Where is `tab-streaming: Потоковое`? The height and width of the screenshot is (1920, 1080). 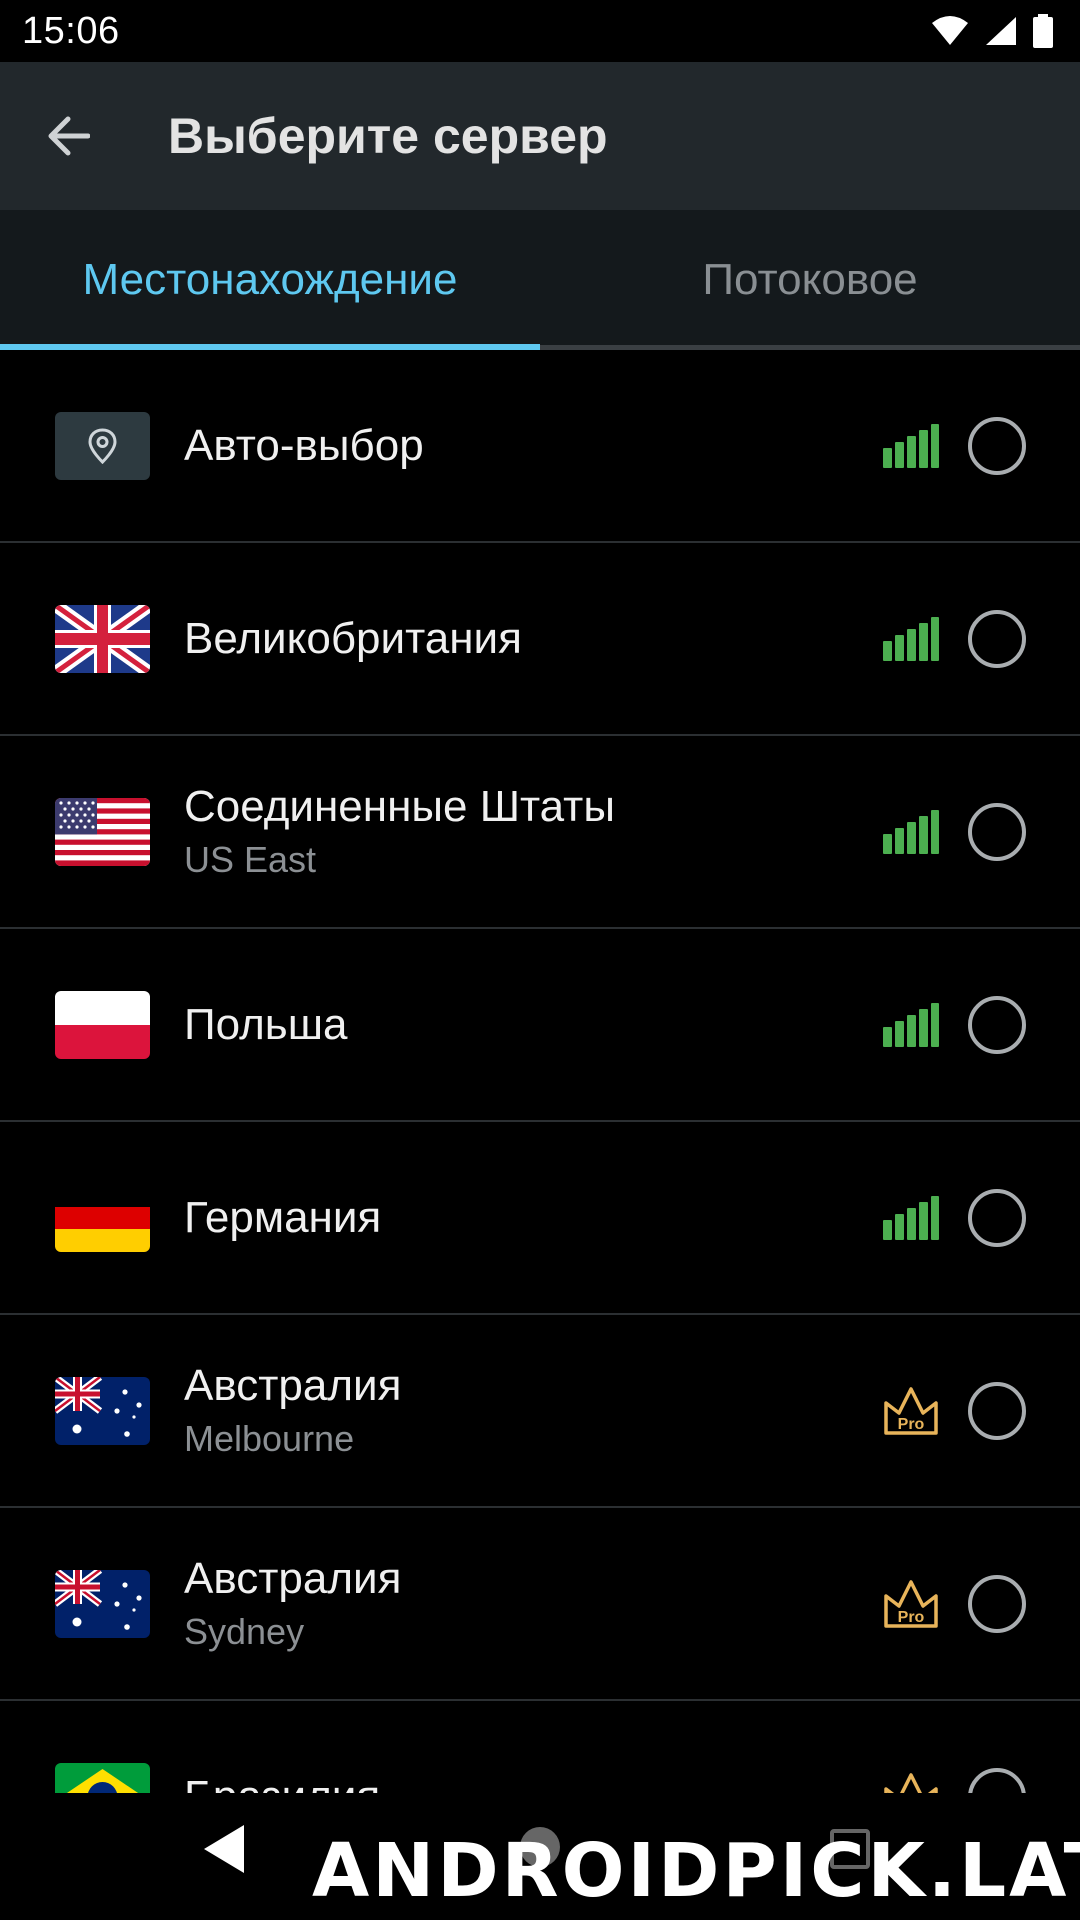 tab-streaming: Потоковое is located at coordinates (810, 280).